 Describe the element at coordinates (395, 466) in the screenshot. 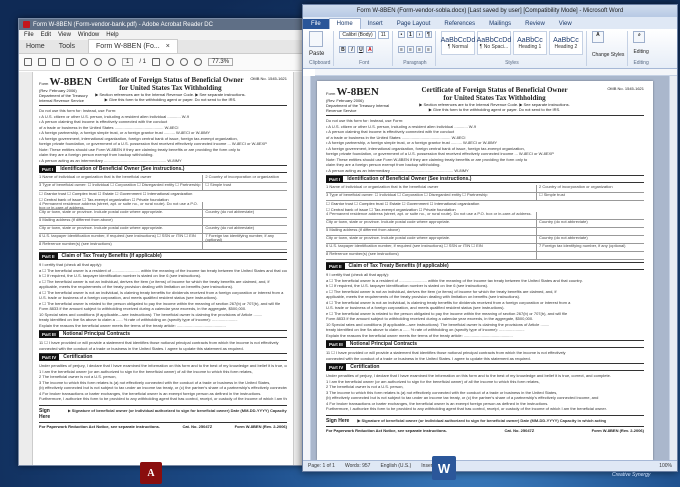

I see `status-language: English (U.S.)` at that location.